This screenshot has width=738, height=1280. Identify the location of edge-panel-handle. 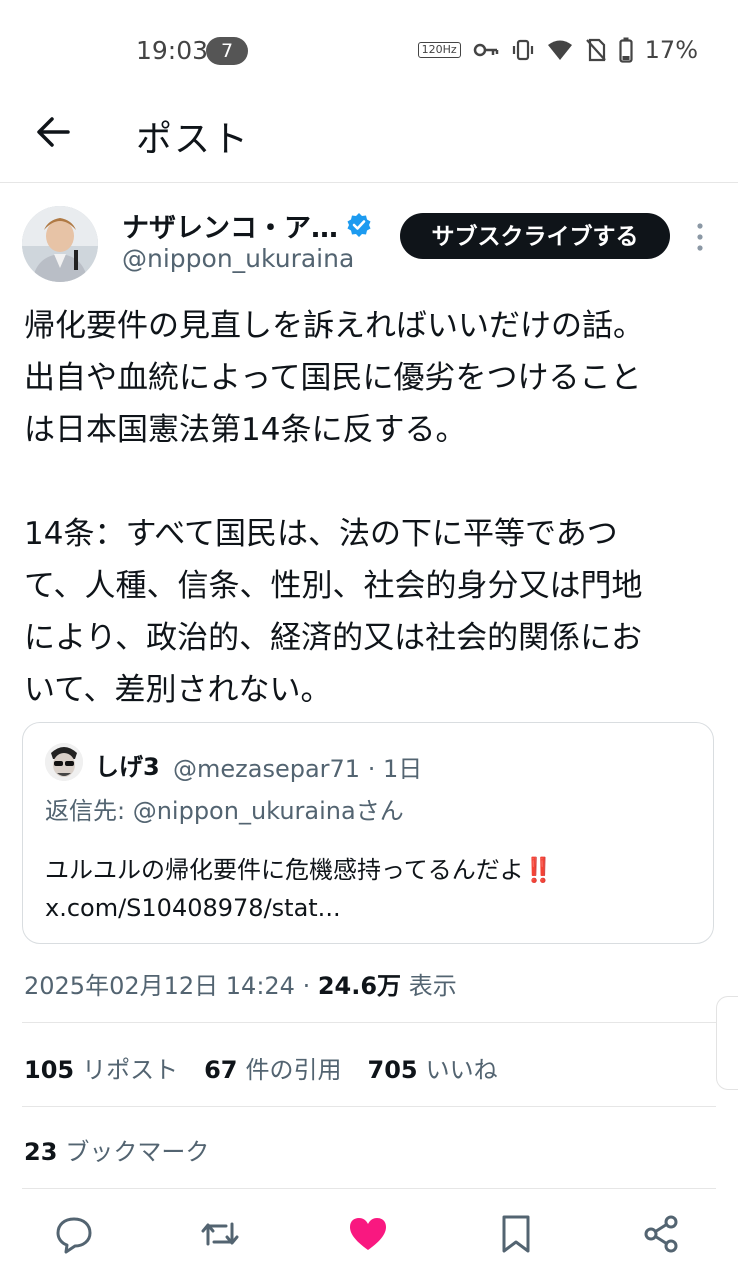
(727, 1043).